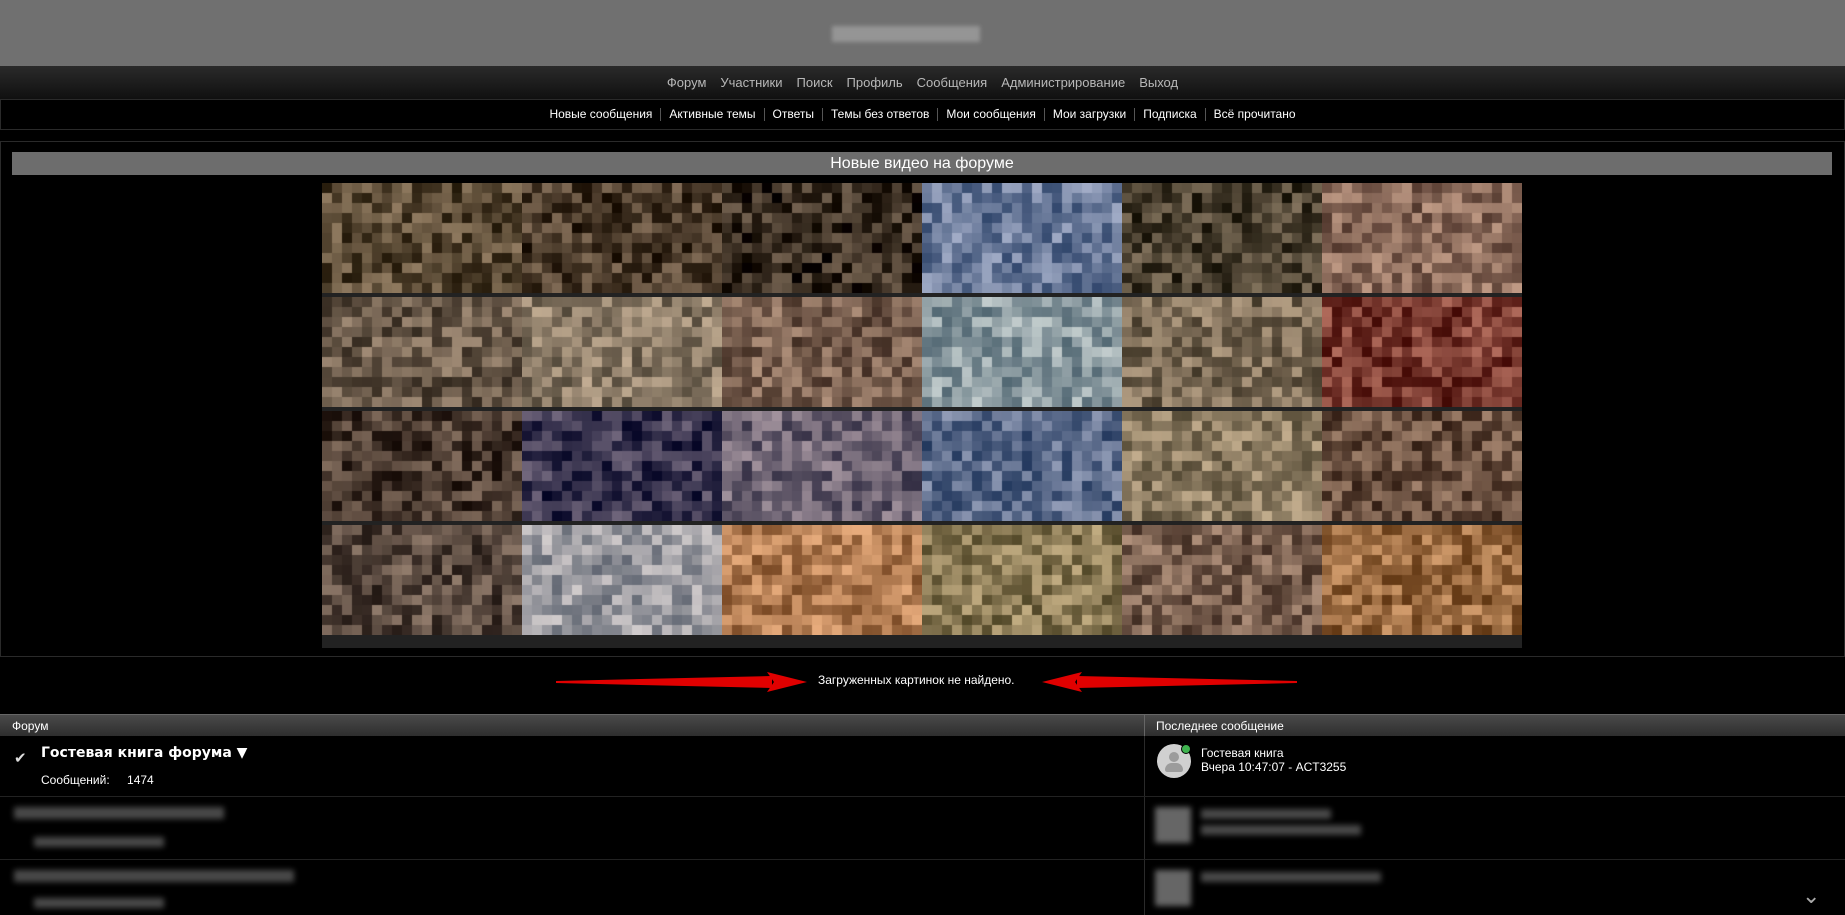  What do you see at coordinates (1242, 753) in the screenshot?
I see `last-post-topic: Гостевая книга` at bounding box center [1242, 753].